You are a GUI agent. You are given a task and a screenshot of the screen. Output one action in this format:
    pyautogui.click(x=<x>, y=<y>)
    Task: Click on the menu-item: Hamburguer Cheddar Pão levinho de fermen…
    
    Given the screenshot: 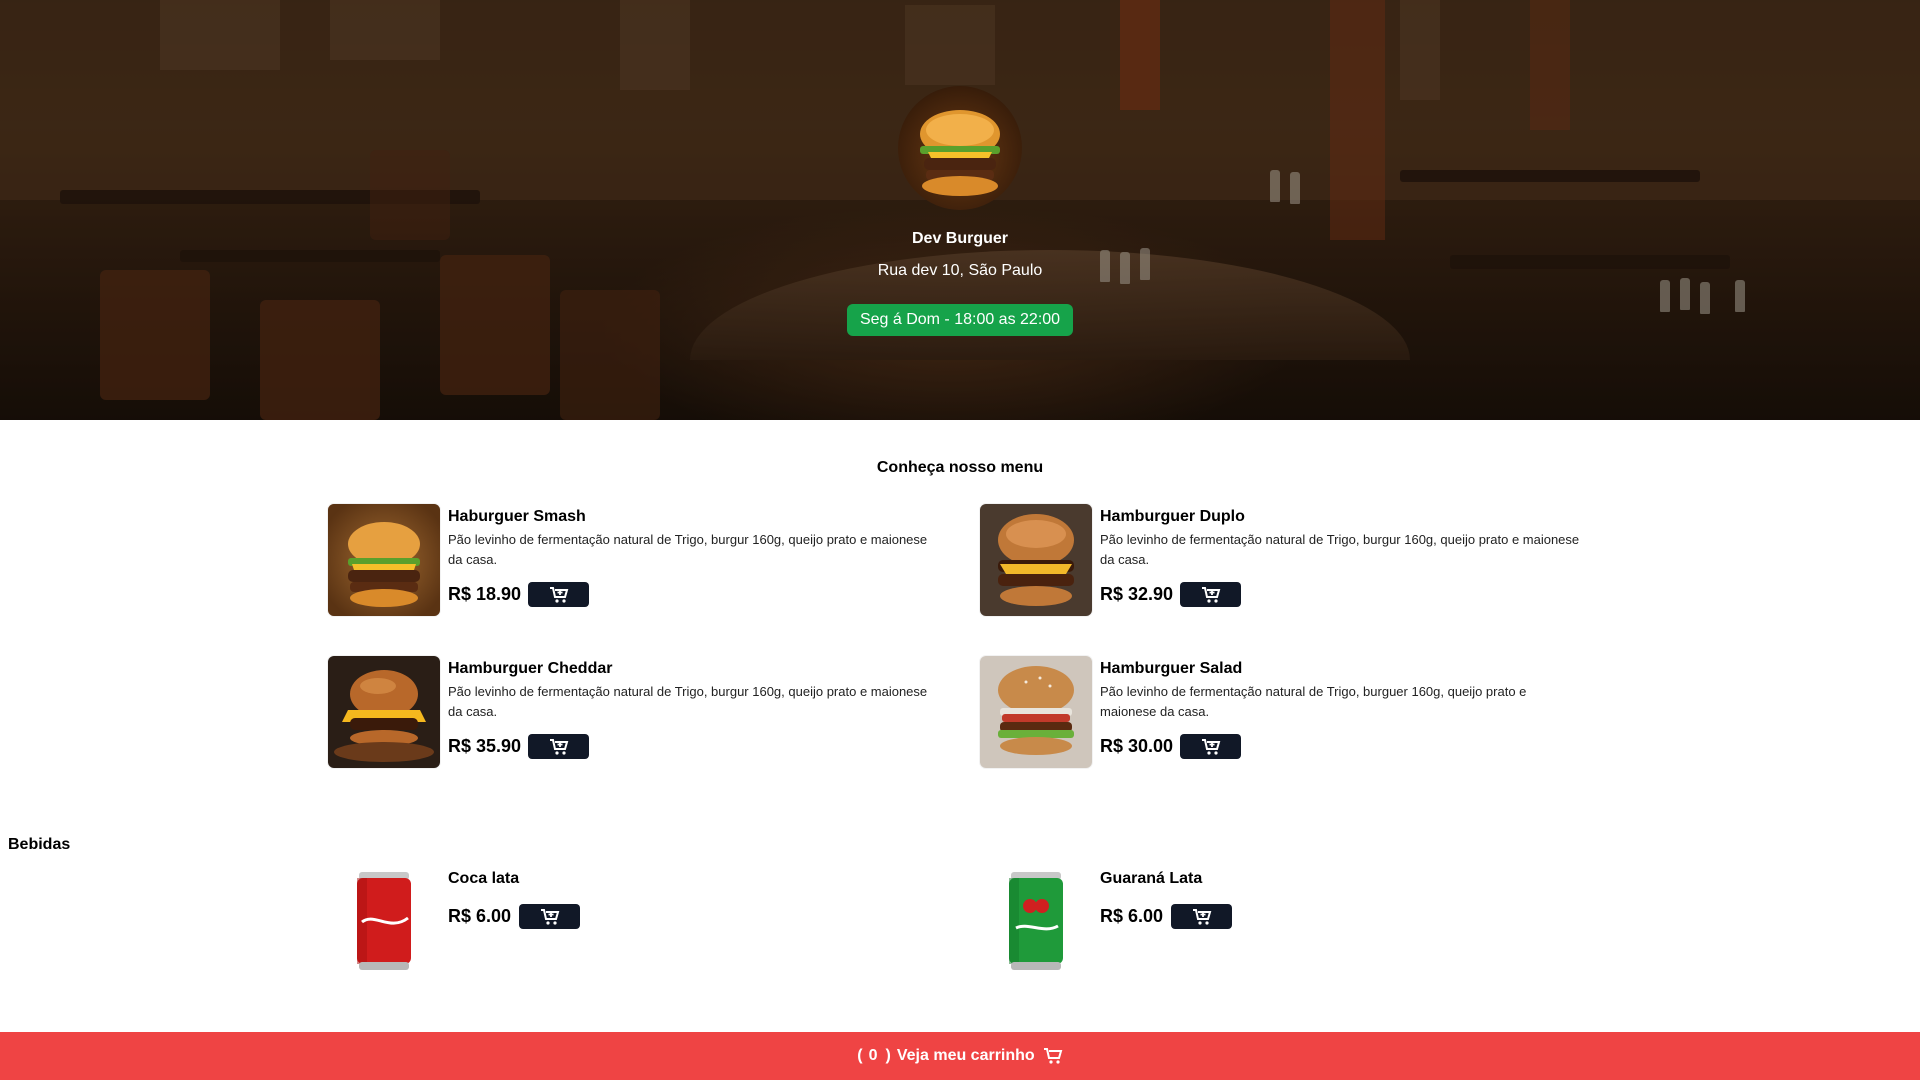 What is the action you would take?
    pyautogui.click(x=638, y=712)
    